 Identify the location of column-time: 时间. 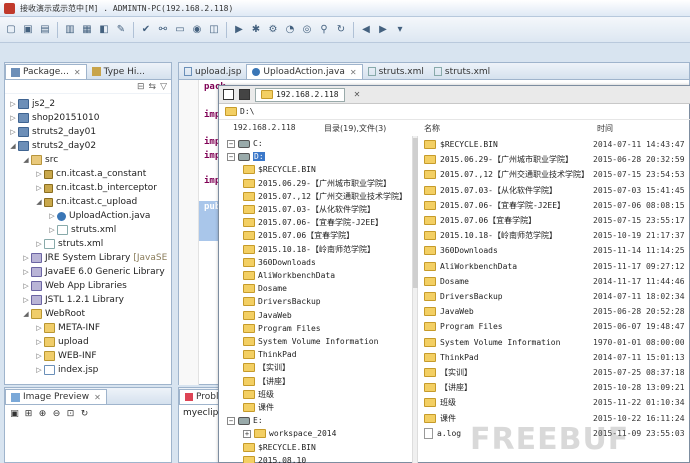
(605, 128).